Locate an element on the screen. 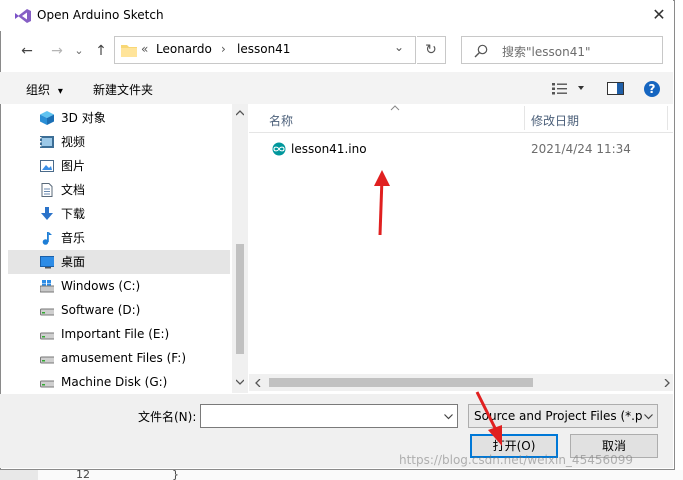 Image resolution: width=683 pixels, height=480 pixels. sidebar-scrollbar is located at coordinates (240, 248).